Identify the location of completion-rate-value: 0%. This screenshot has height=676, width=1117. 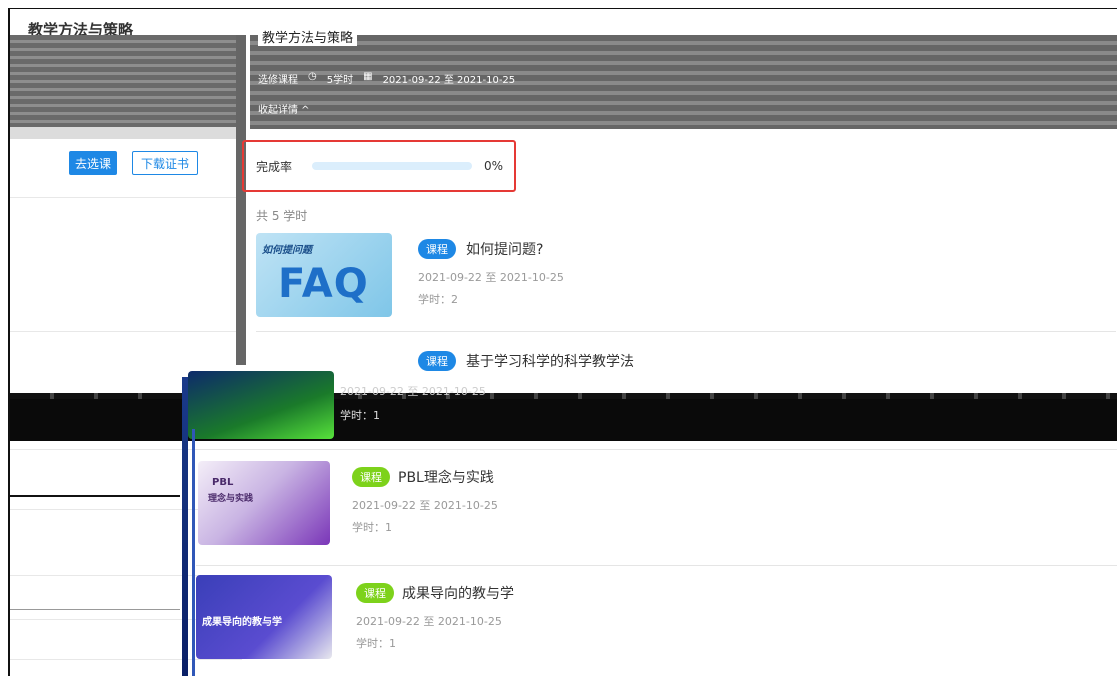
(494, 166).